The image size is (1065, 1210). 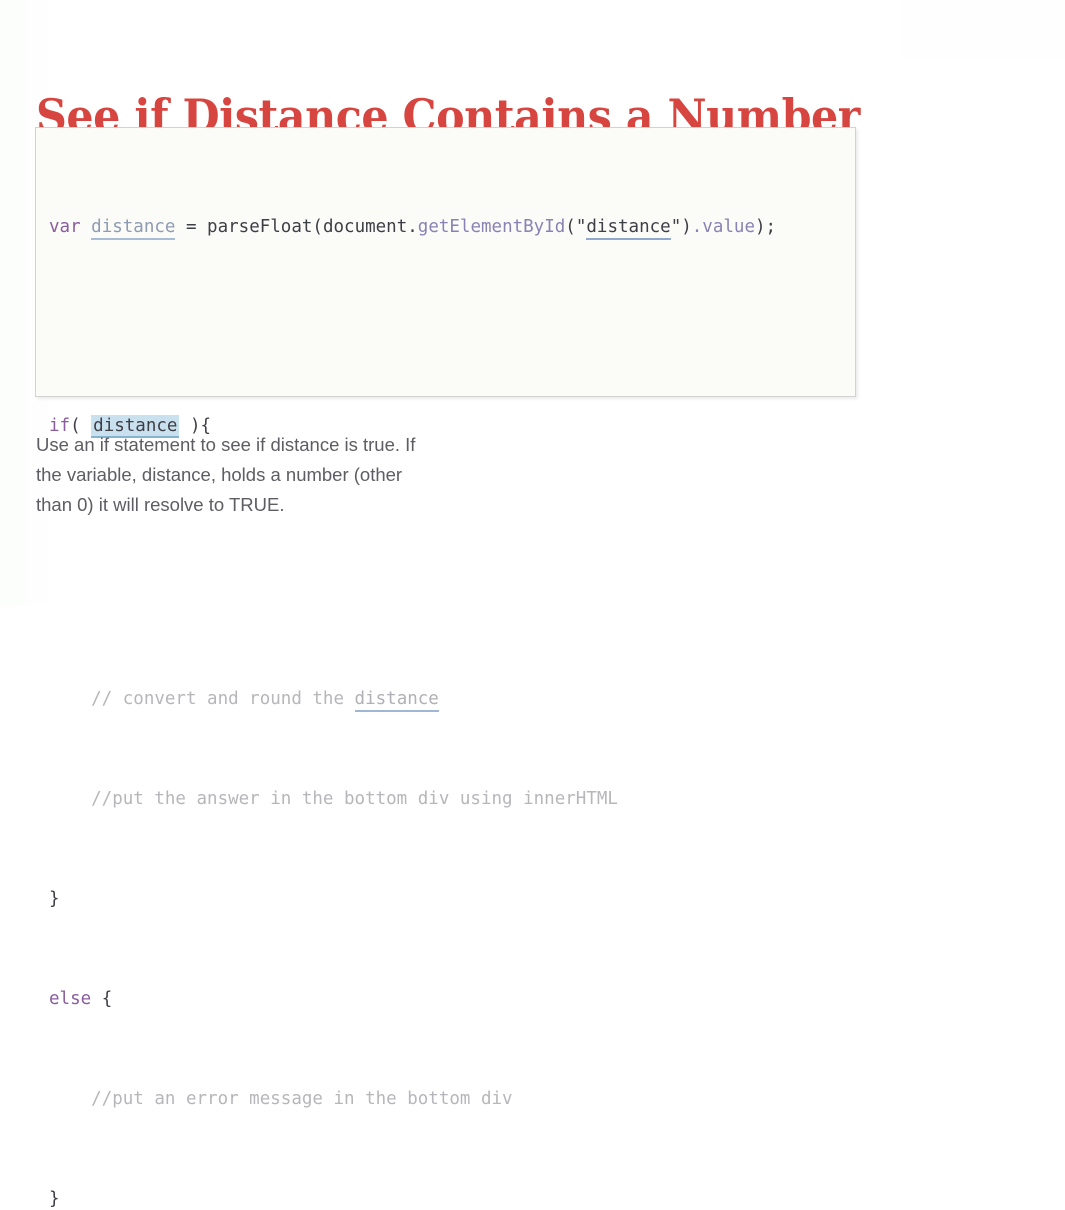 I want to click on keyword-var: var, so click(x=65, y=227).